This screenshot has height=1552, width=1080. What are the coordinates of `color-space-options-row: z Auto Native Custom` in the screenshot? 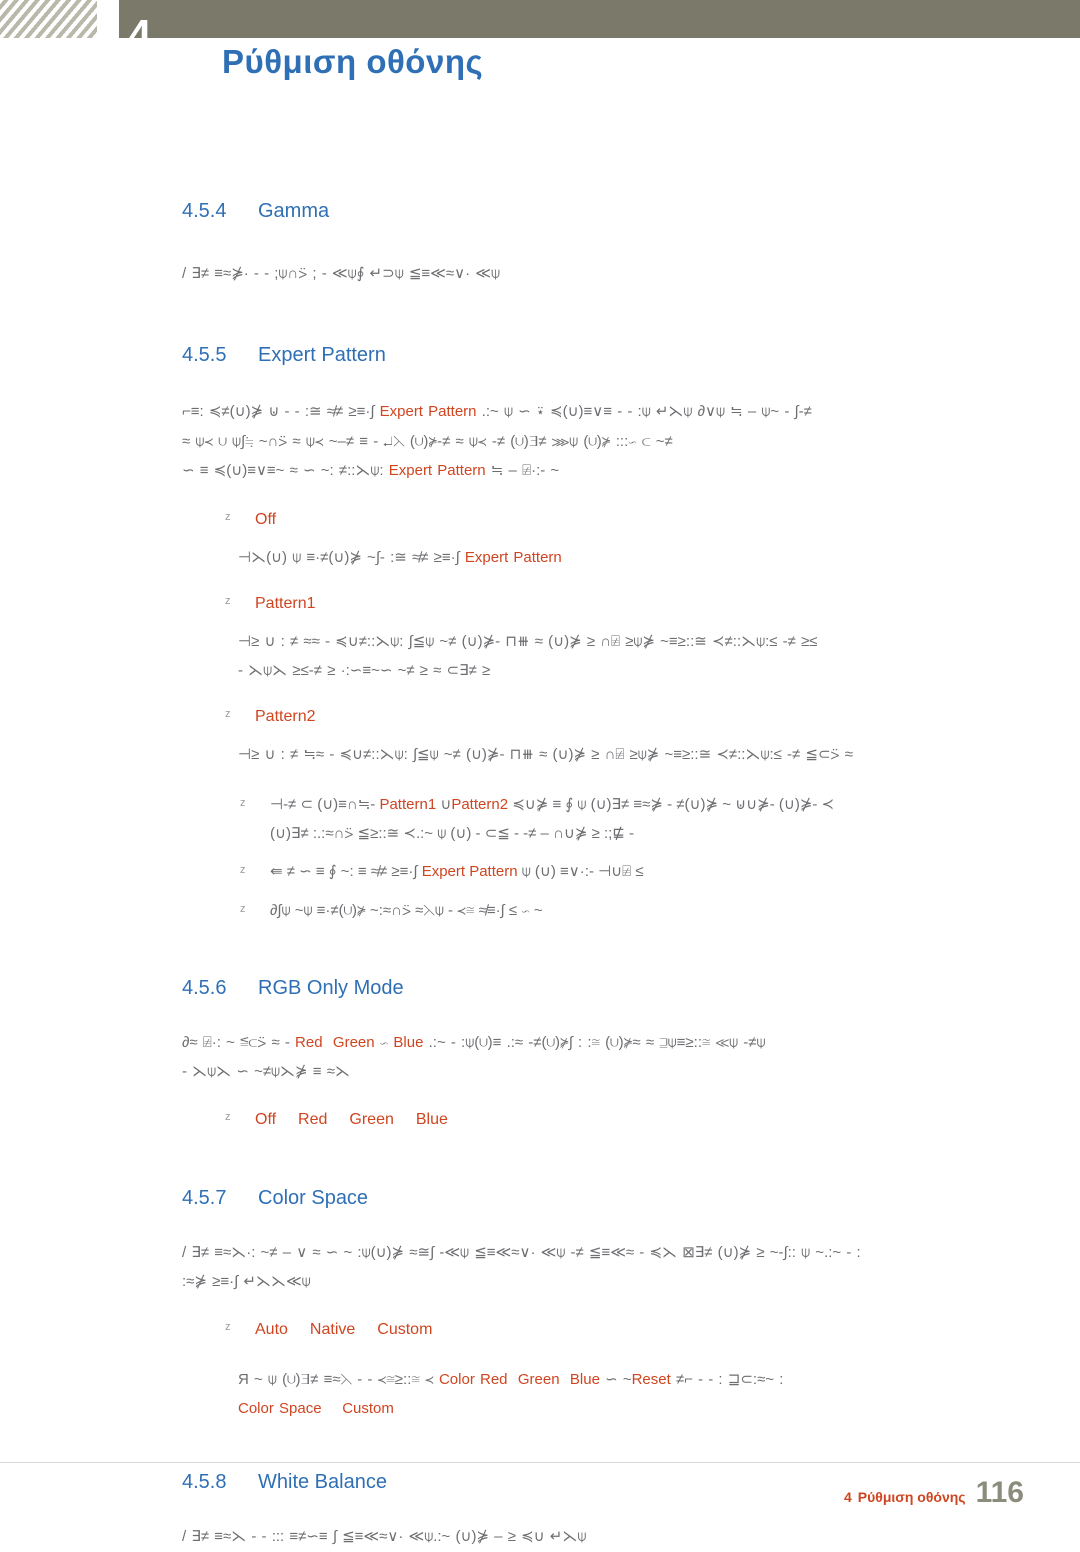 It's located at (620, 1330).